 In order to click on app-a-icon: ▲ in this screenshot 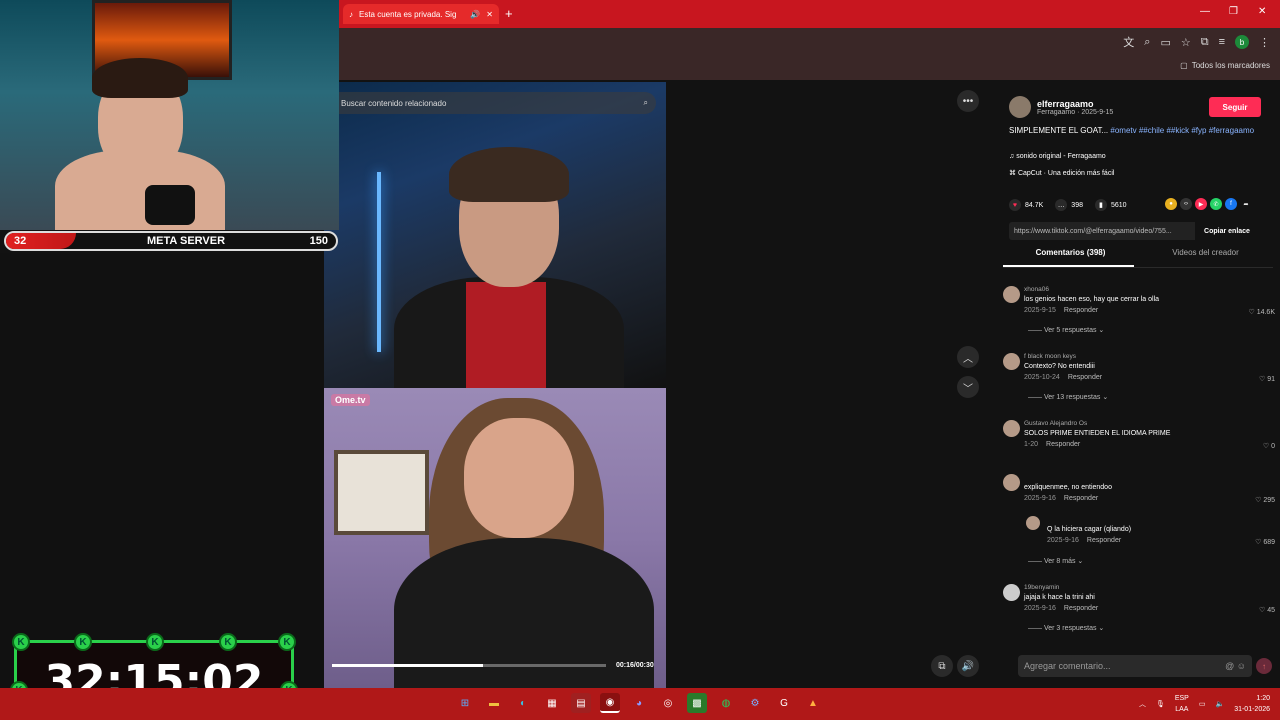, I will do `click(813, 703)`.